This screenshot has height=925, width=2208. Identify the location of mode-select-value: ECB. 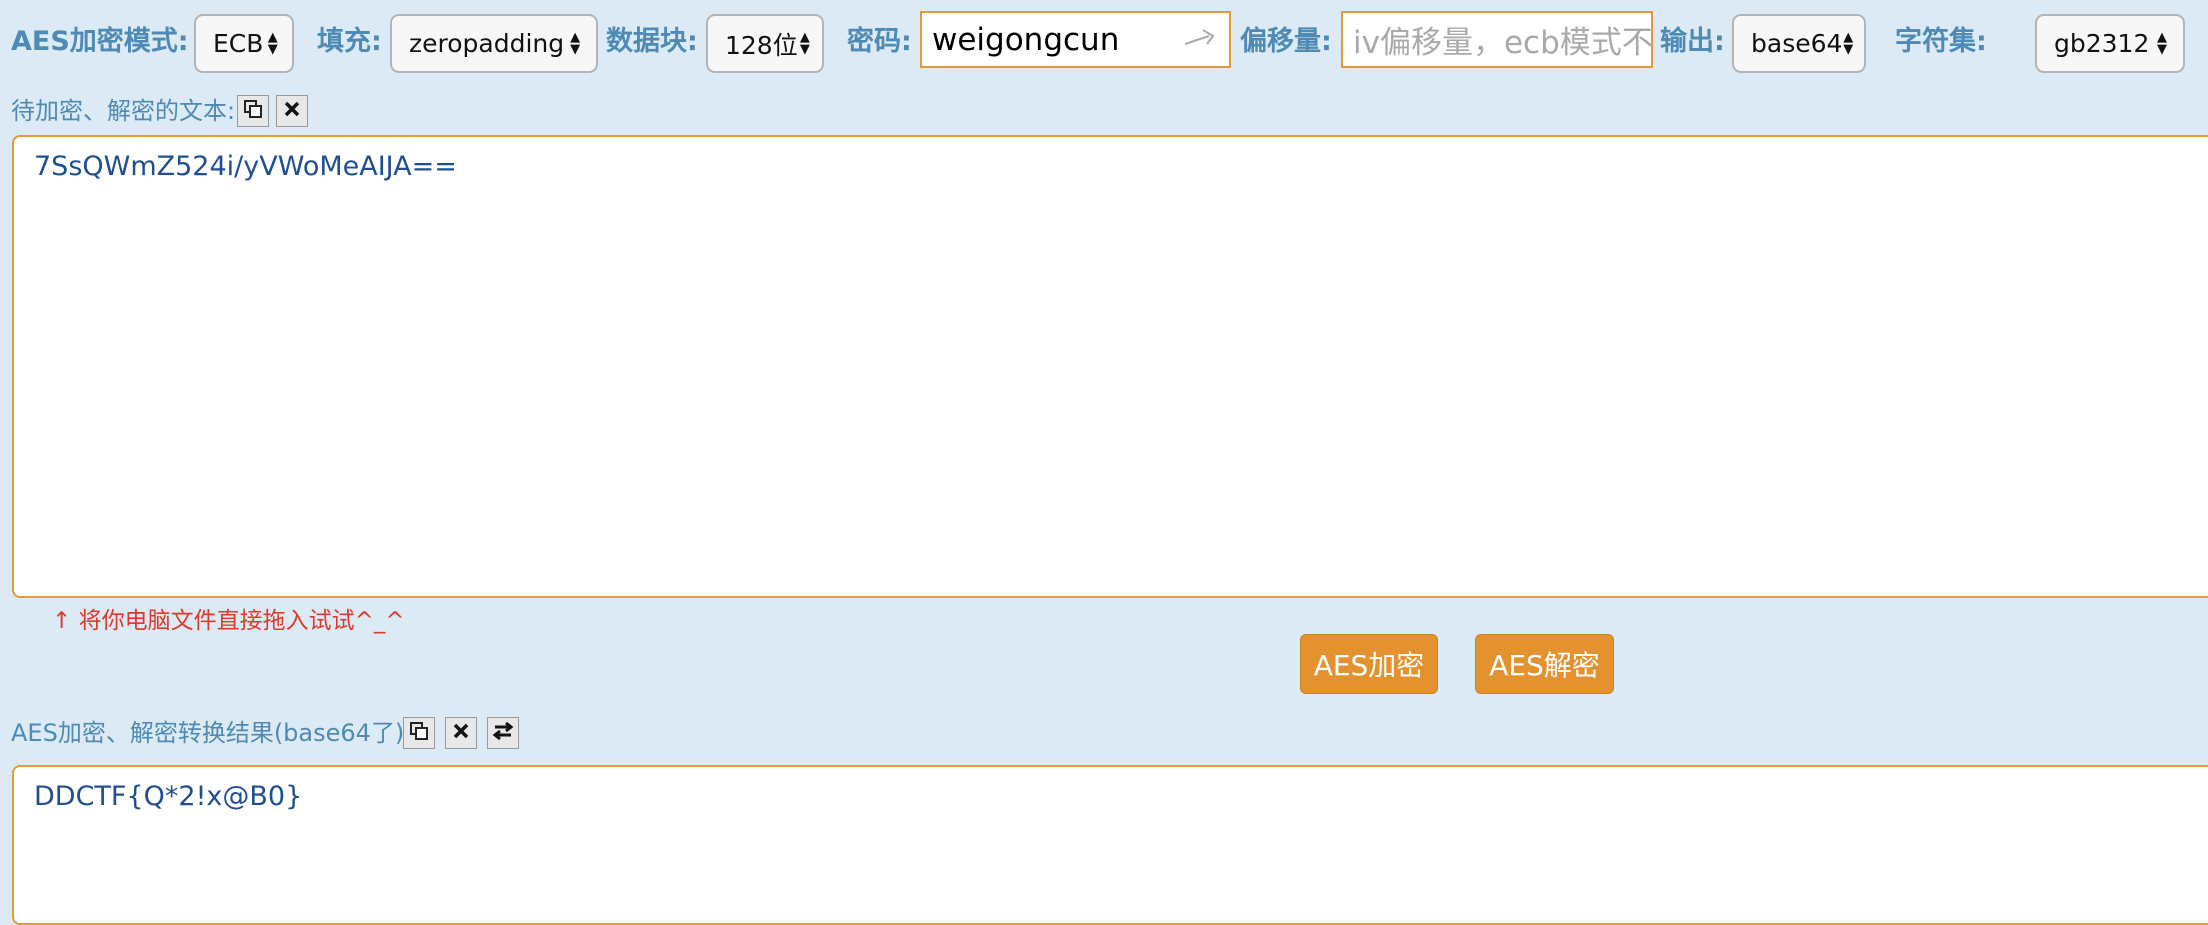
(238, 43).